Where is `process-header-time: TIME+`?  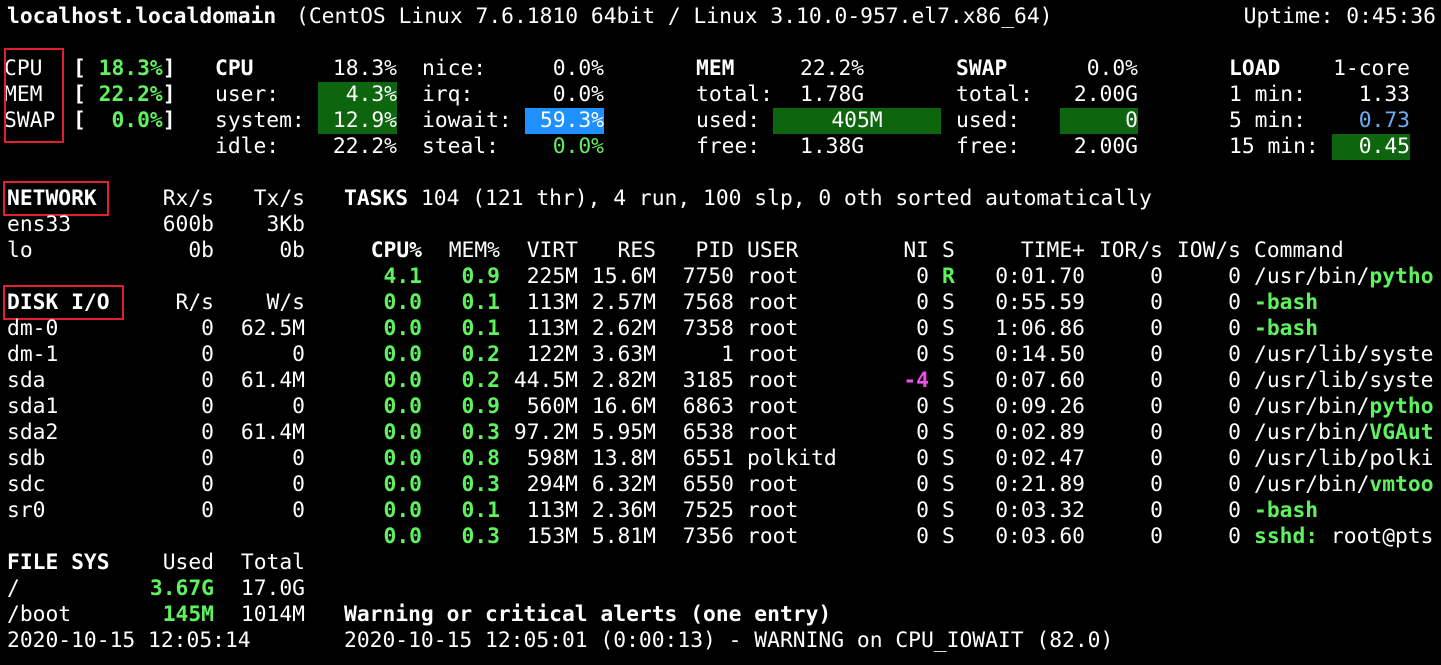
process-header-time: TIME+ is located at coordinates (1052, 250).